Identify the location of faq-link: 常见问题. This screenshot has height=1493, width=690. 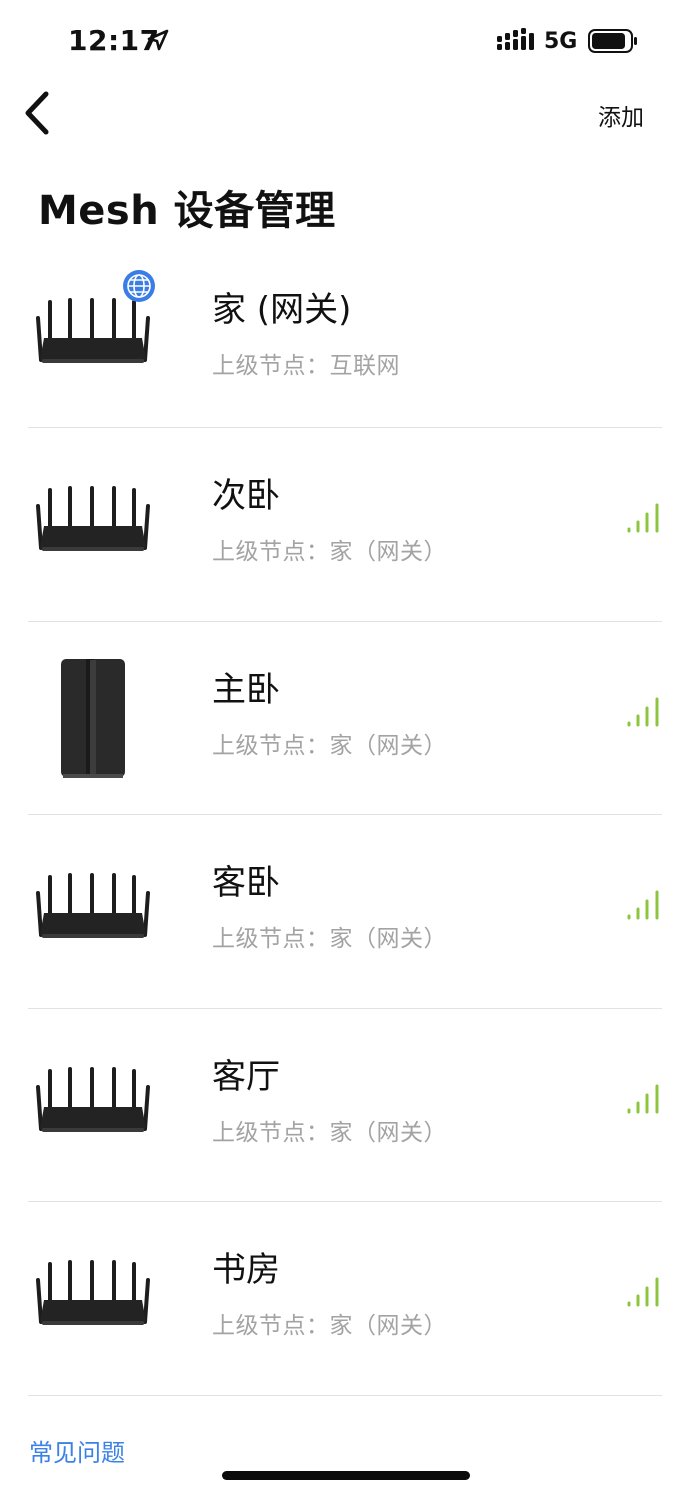
(77, 1450).